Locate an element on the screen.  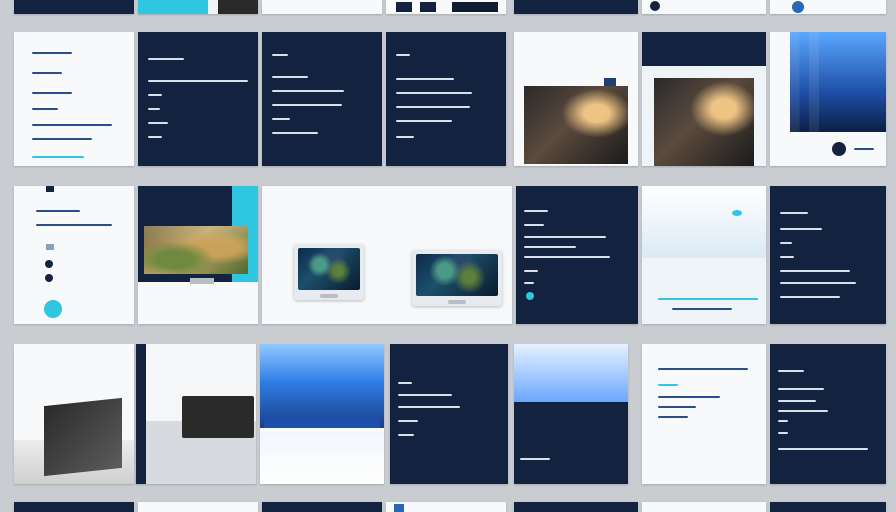
device-image is located at coordinates (83, 437).